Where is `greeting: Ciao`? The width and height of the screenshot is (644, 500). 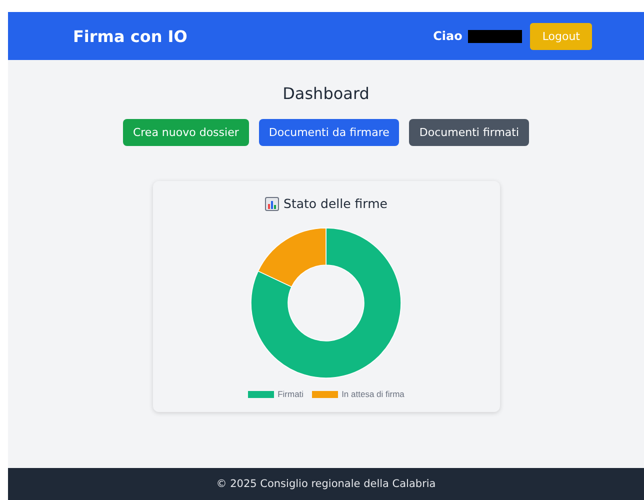
greeting: Ciao is located at coordinates (447, 36).